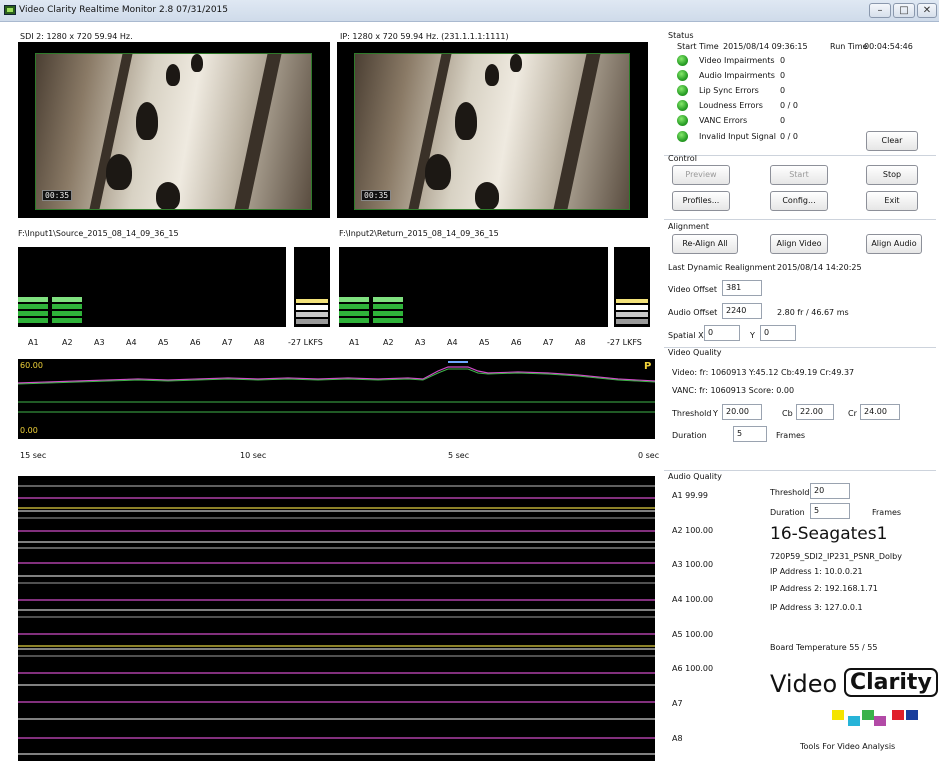  I want to click on channel-label: A6, so click(195, 342).